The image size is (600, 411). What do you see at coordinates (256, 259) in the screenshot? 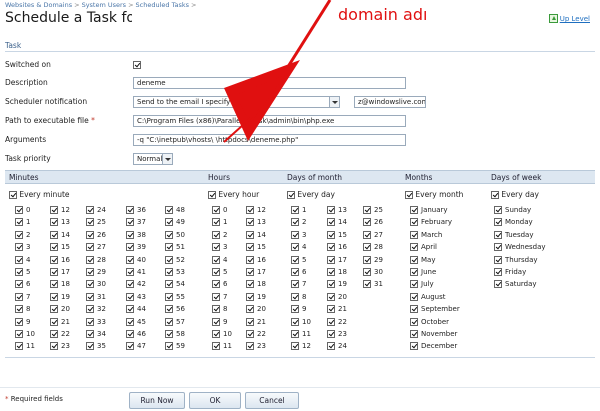
I see `hour-option: 16` at bounding box center [256, 259].